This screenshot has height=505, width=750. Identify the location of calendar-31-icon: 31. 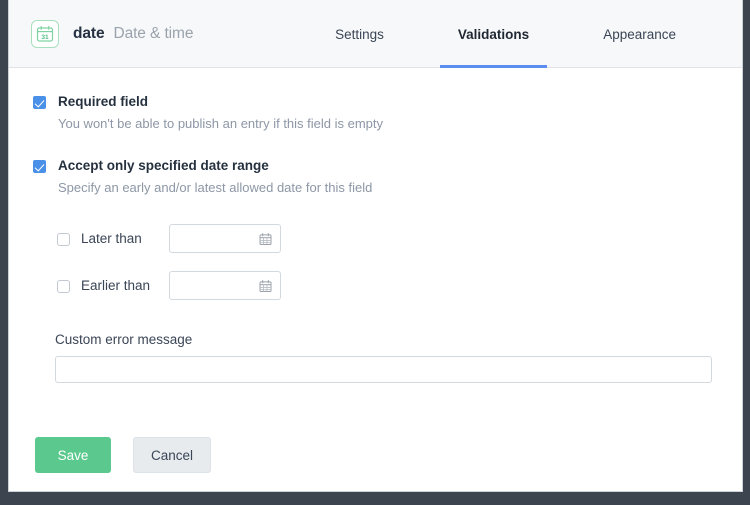
(45, 33).